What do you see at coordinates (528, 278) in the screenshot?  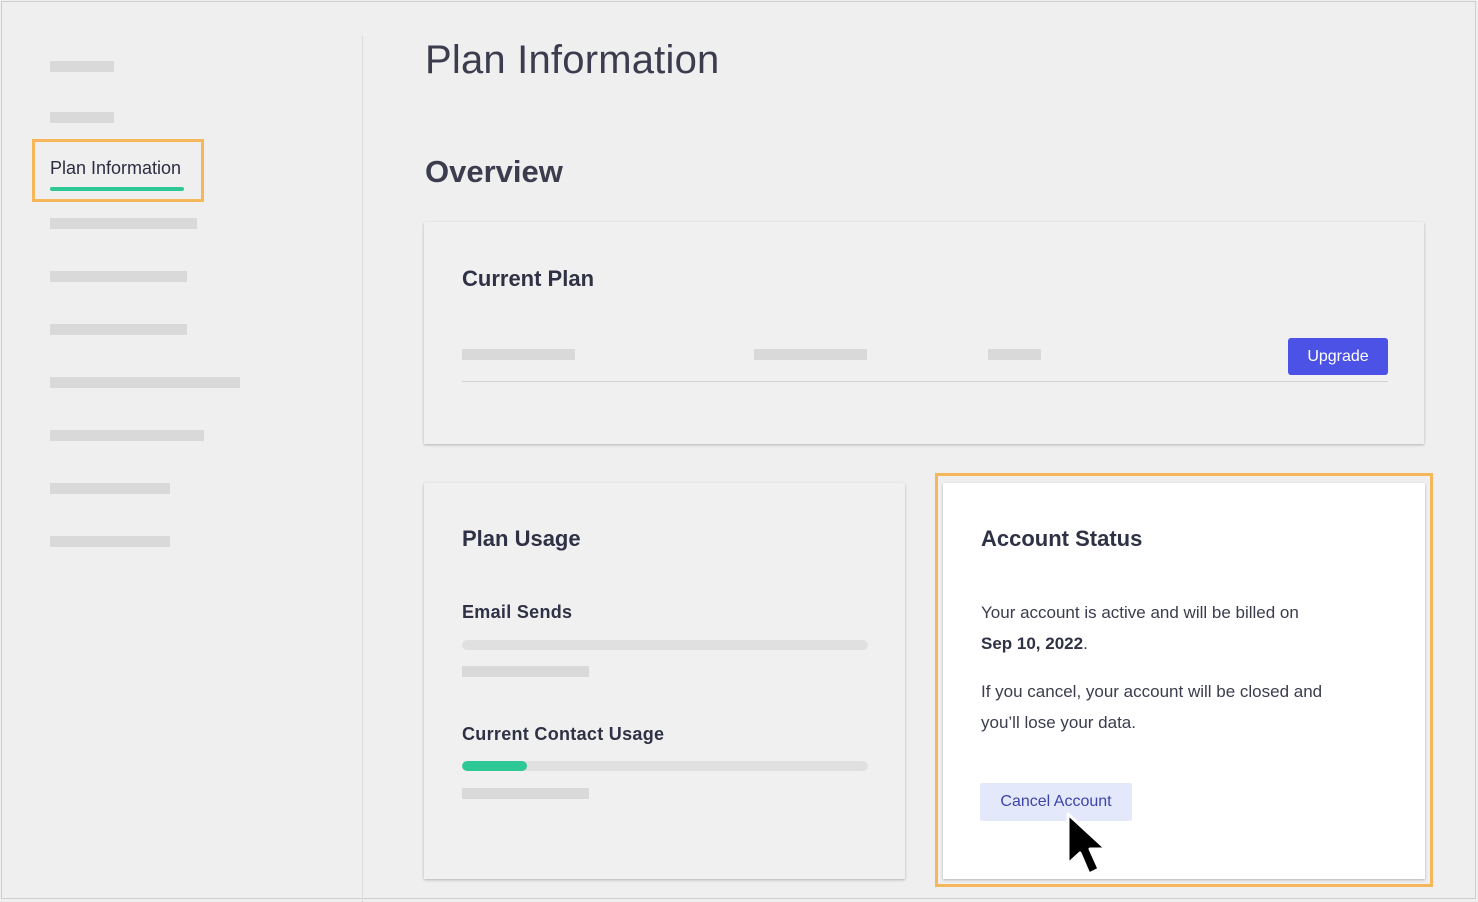 I see `current-plan-title: Current Plan` at bounding box center [528, 278].